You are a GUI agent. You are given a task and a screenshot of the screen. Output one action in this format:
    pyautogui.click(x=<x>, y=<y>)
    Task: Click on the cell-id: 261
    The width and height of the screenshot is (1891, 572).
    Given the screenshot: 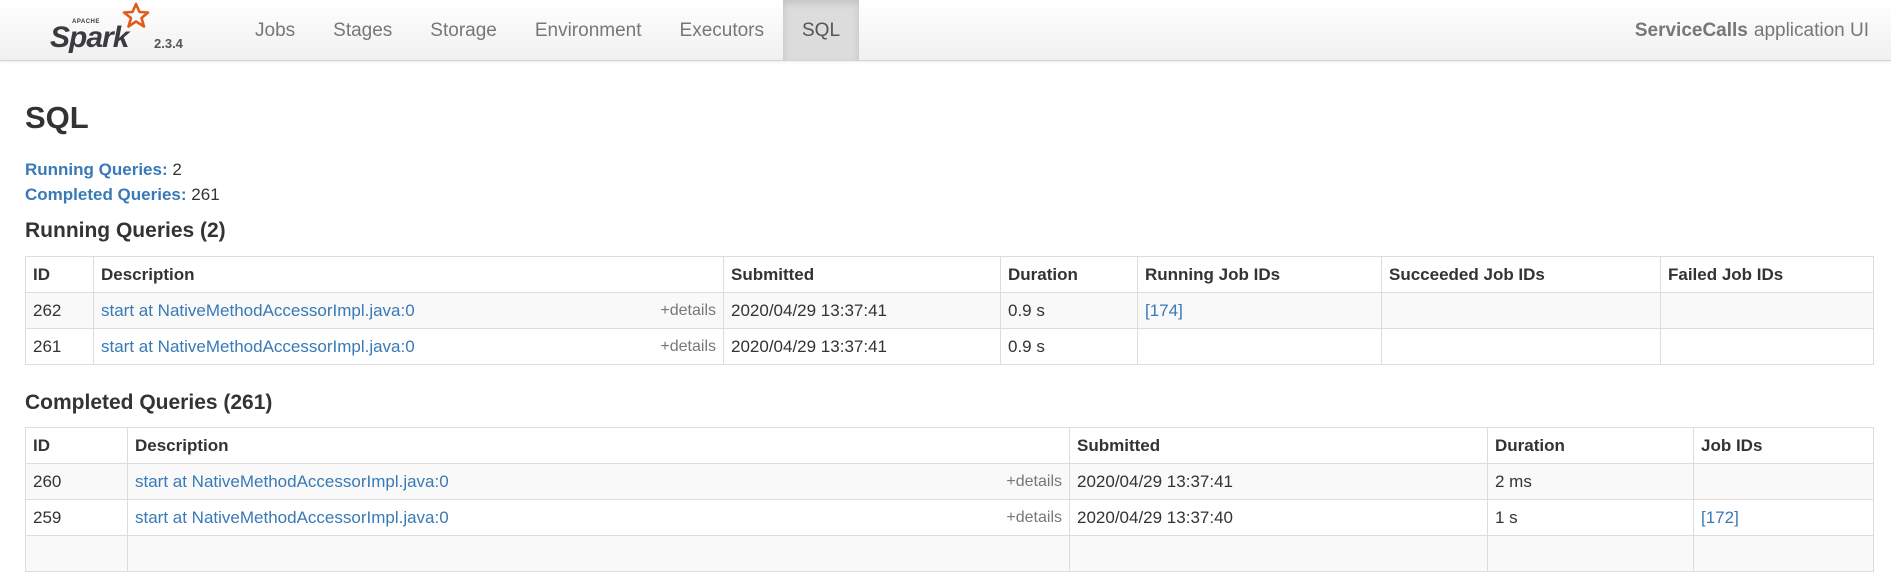 What is the action you would take?
    pyautogui.click(x=59, y=346)
    